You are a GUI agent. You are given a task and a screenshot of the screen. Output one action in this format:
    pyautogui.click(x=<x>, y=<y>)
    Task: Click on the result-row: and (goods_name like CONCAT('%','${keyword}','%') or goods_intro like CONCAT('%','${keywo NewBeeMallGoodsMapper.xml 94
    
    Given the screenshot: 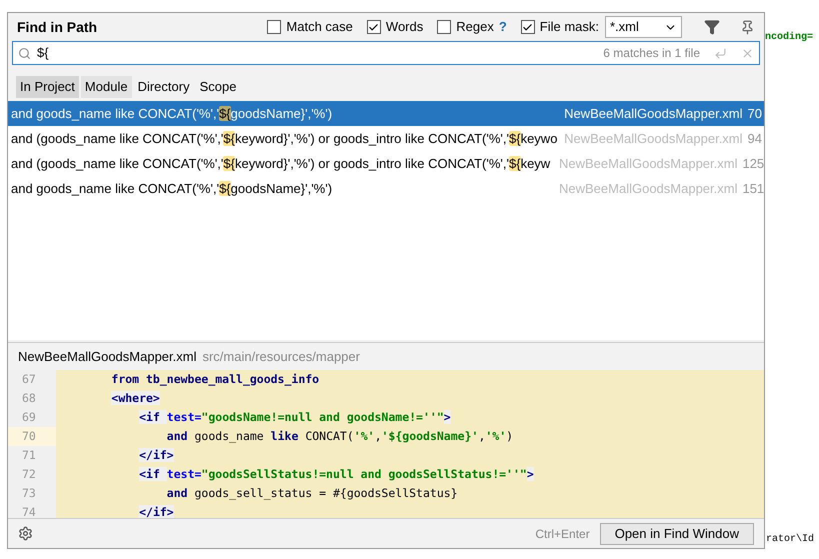 What is the action you would take?
    pyautogui.click(x=386, y=138)
    